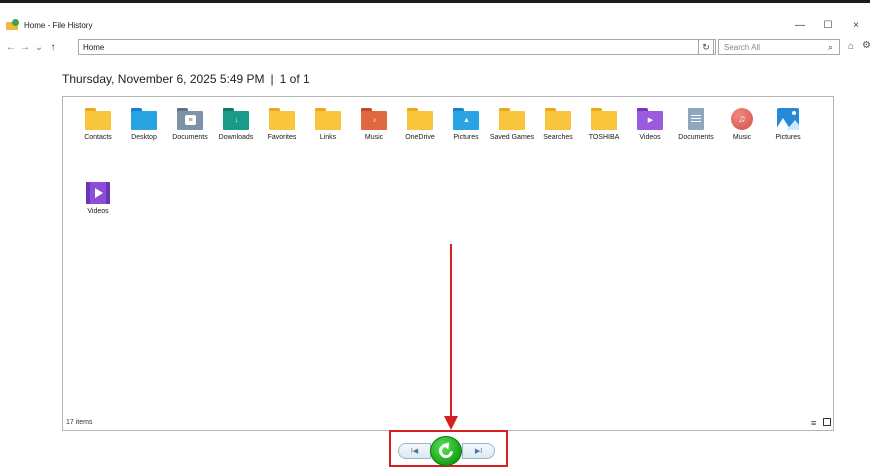 Image resolution: width=870 pixels, height=468 pixels. I want to click on pictures-folder-icon: ▲, so click(466, 119).